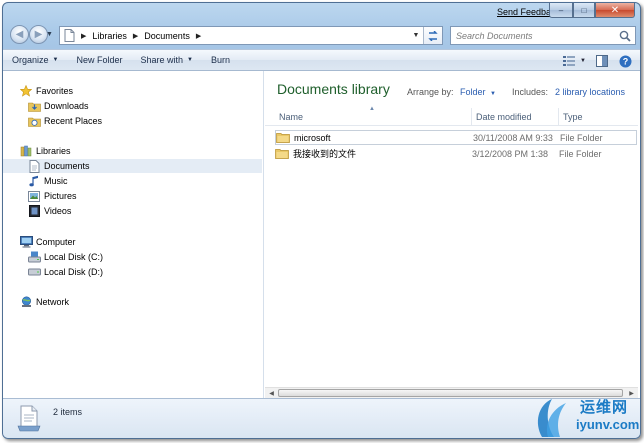  What do you see at coordinates (430, 92) in the screenshot?
I see `arrange-by-label: Arrange by:` at bounding box center [430, 92].